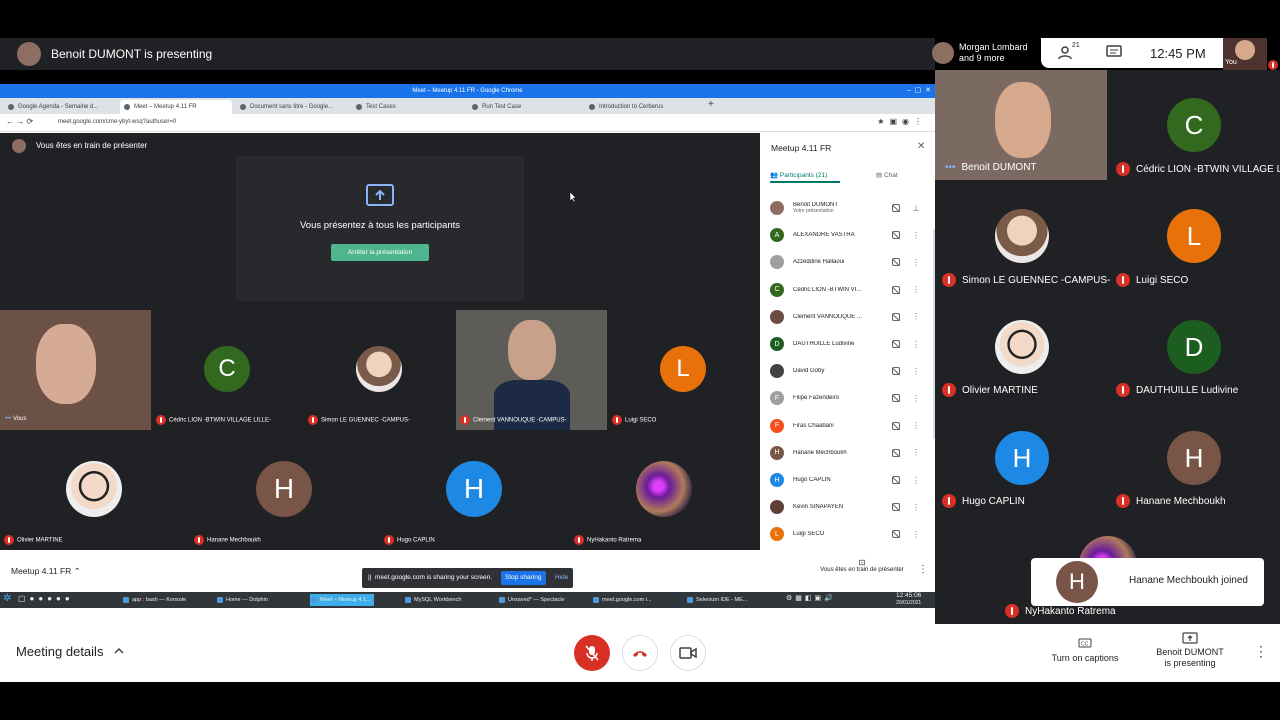  I want to click on task-konsole: app : bash — Konsole, so click(154, 600).